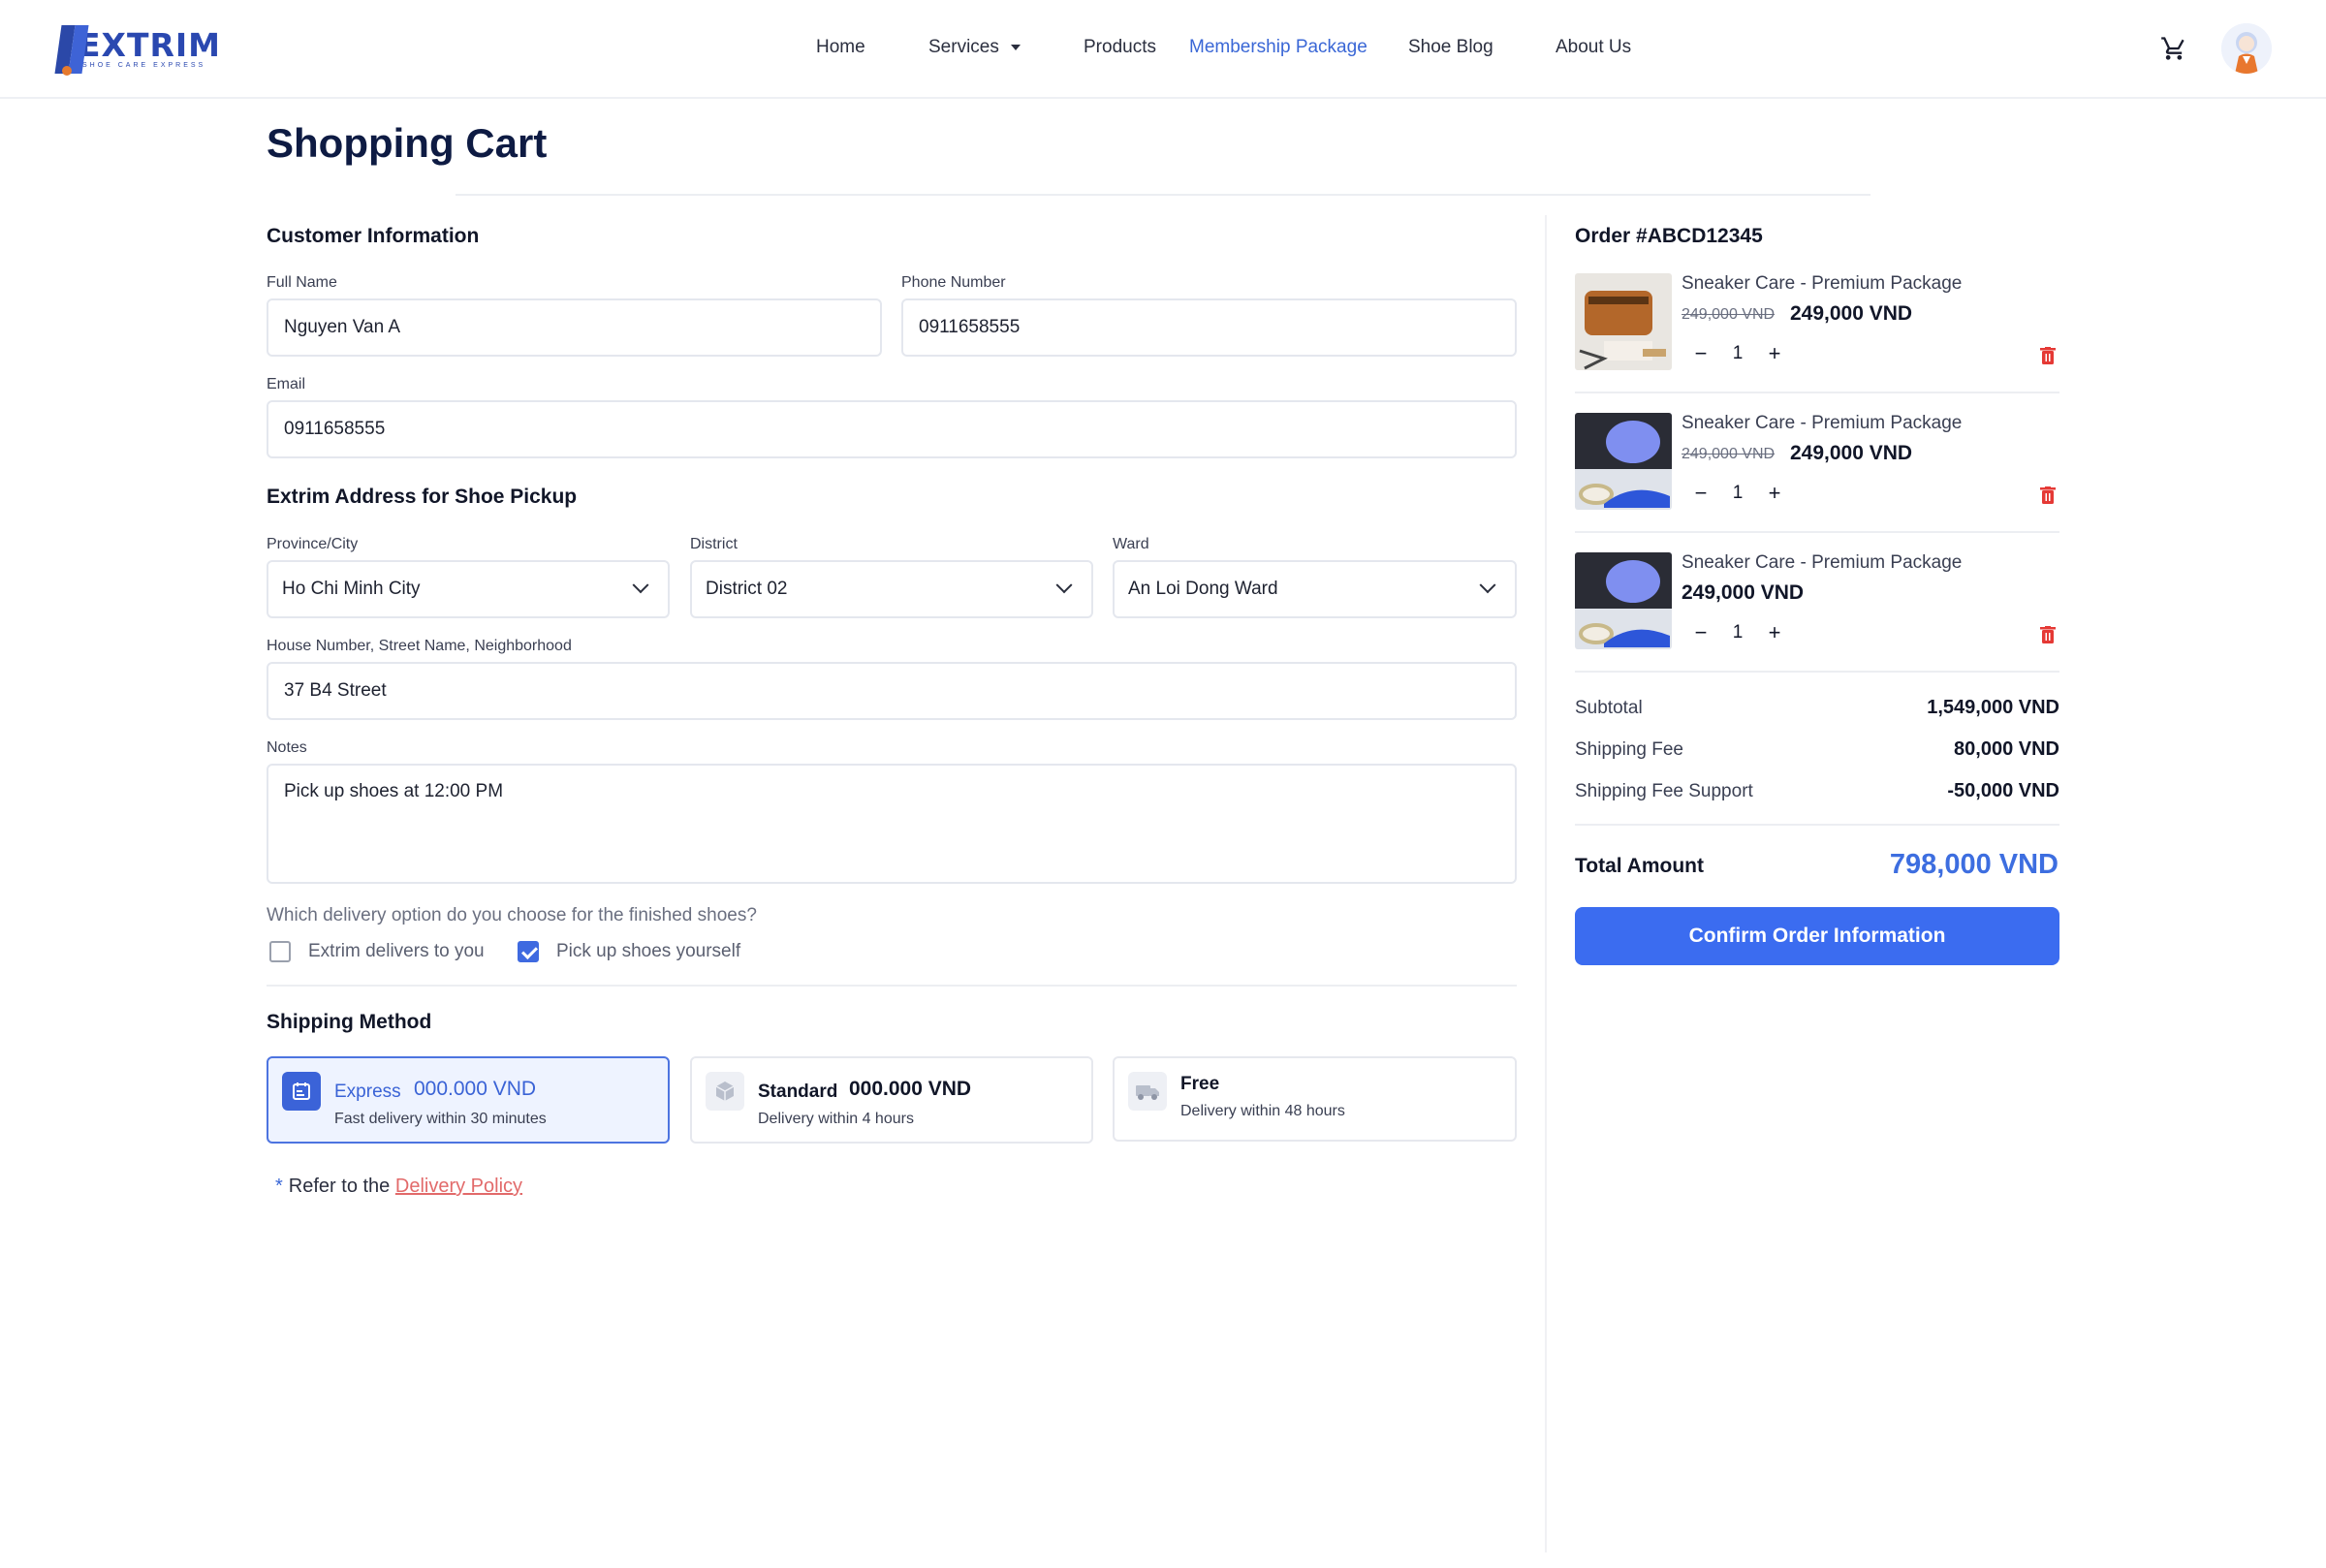 The width and height of the screenshot is (2326, 1568). What do you see at coordinates (798, 1092) in the screenshot?
I see `standard-name: Standard` at bounding box center [798, 1092].